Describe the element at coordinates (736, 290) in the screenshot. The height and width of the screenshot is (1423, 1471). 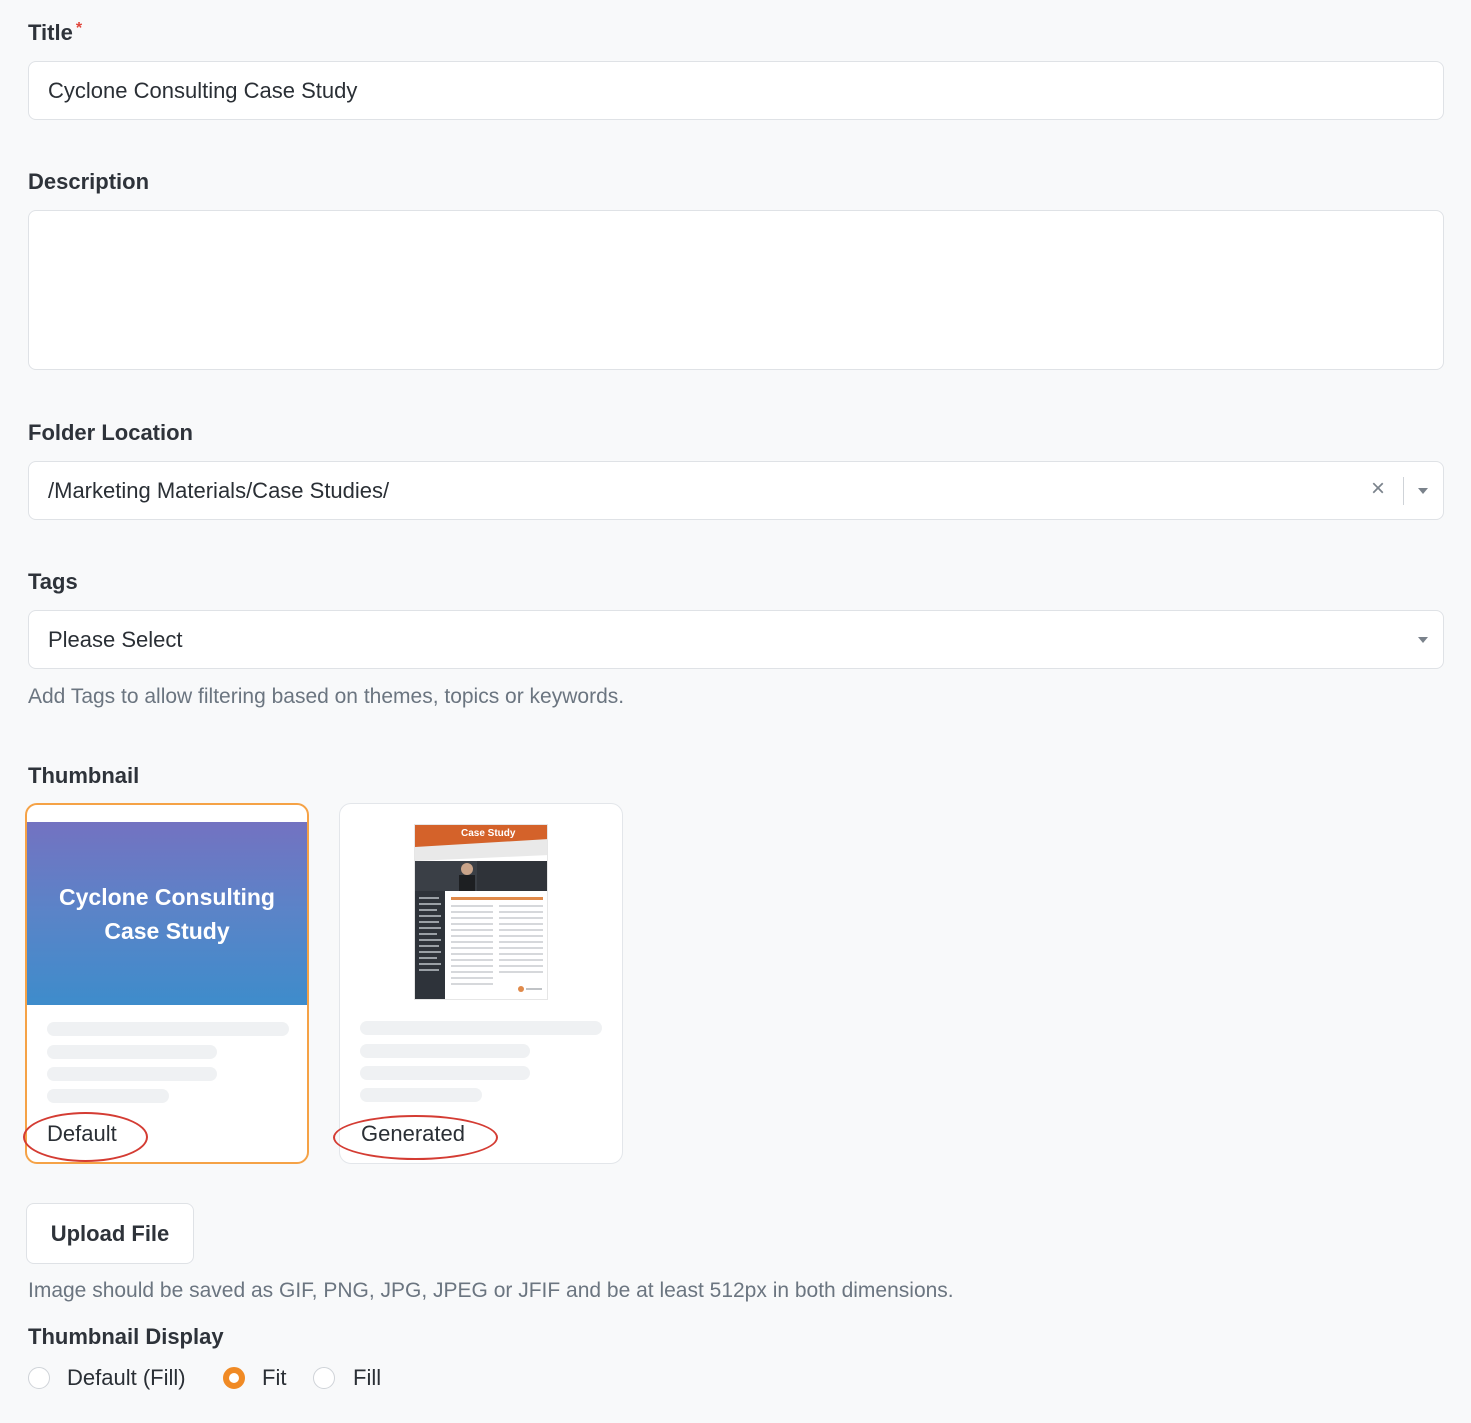
I see `description-textarea` at that location.